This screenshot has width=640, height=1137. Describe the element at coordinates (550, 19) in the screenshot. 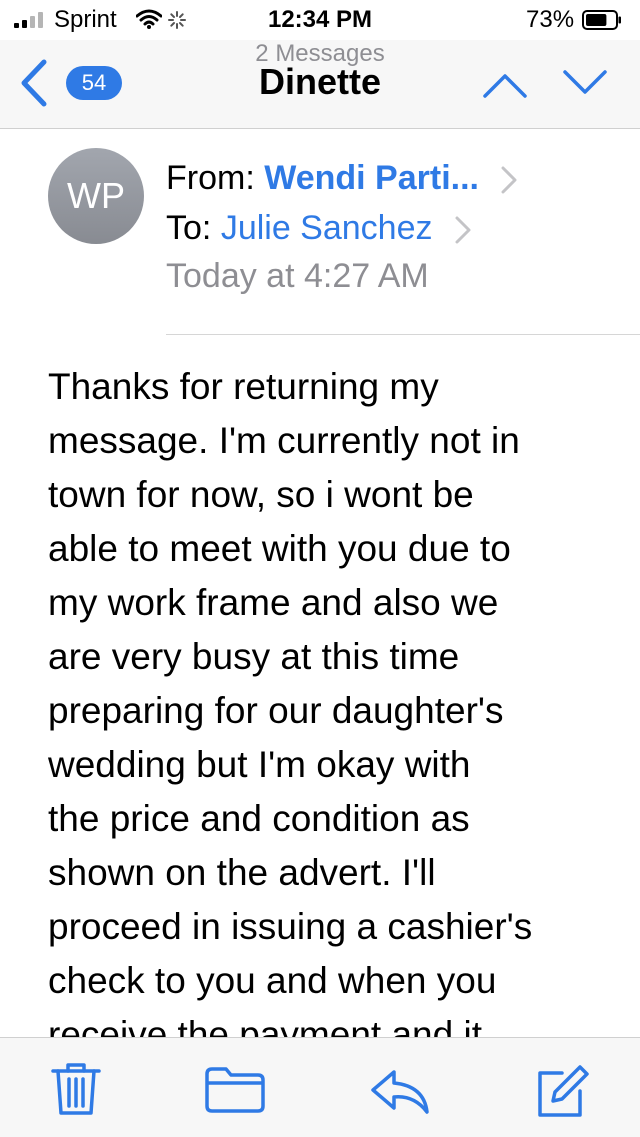

I see `battery-percent: 73%` at that location.